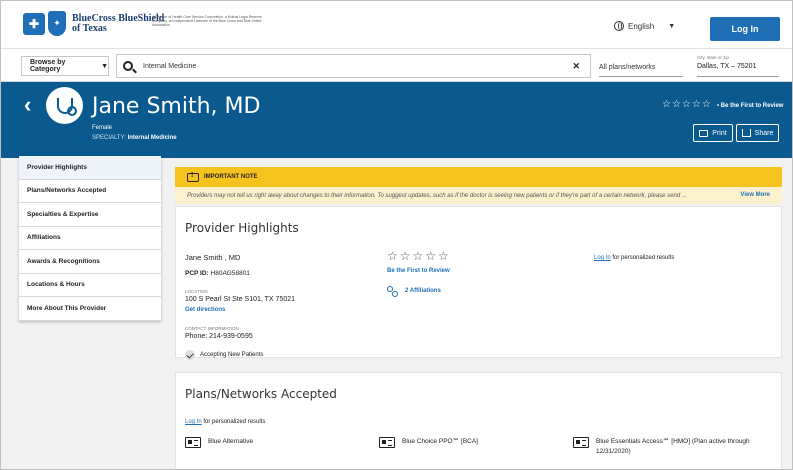  Describe the element at coordinates (109, 138) in the screenshot. I see `specialty-label: SPECIALTY:` at that location.